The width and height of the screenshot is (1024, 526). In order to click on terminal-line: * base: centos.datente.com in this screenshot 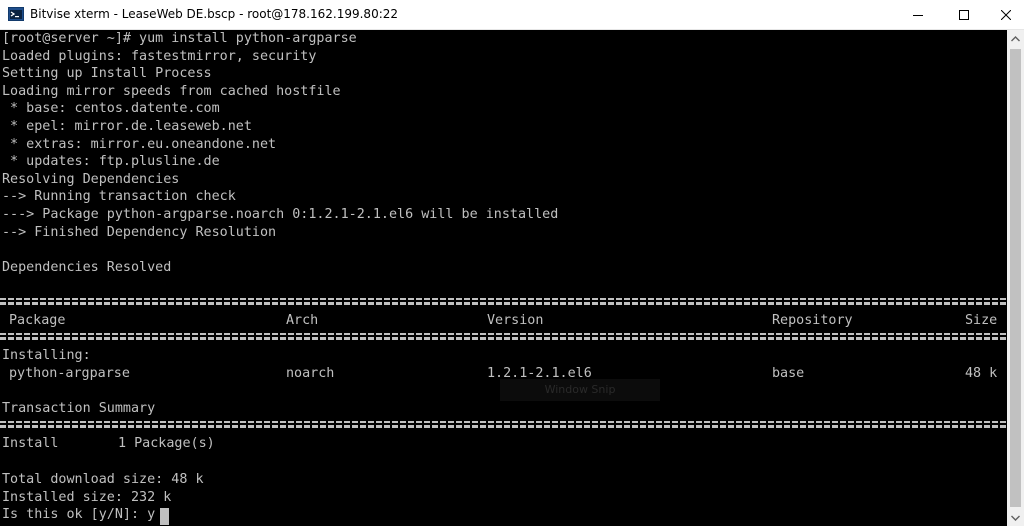, I will do `click(111, 109)`.